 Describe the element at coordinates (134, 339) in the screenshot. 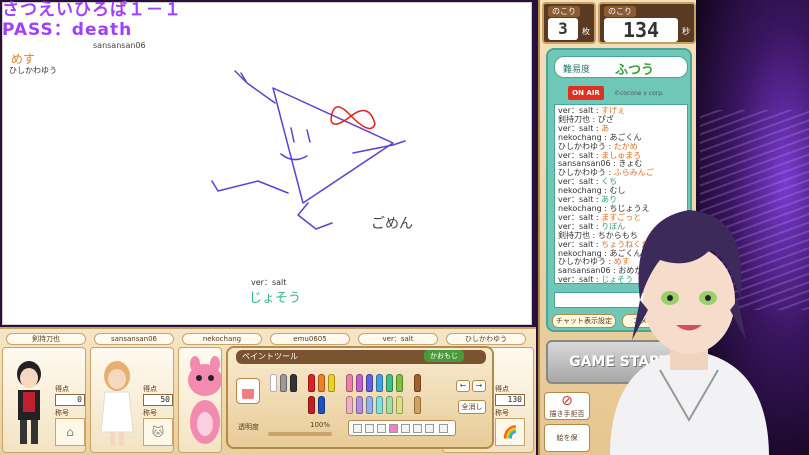

I see `player-name: sansansan06` at that location.